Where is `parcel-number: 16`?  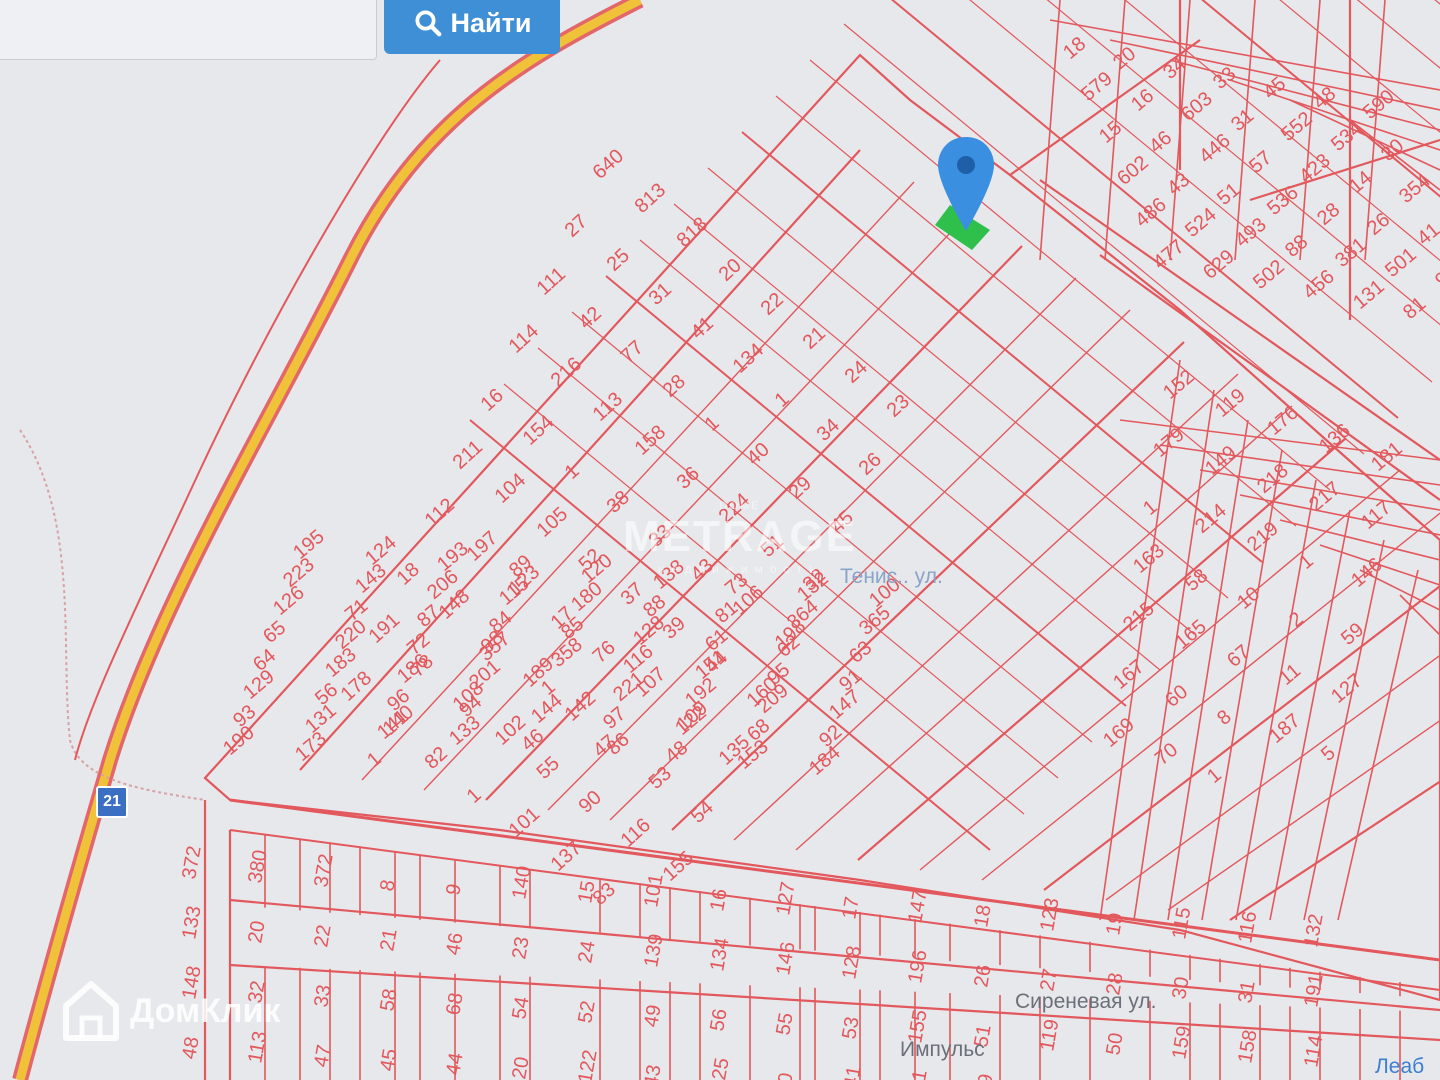 parcel-number: 16 is located at coordinates (719, 900).